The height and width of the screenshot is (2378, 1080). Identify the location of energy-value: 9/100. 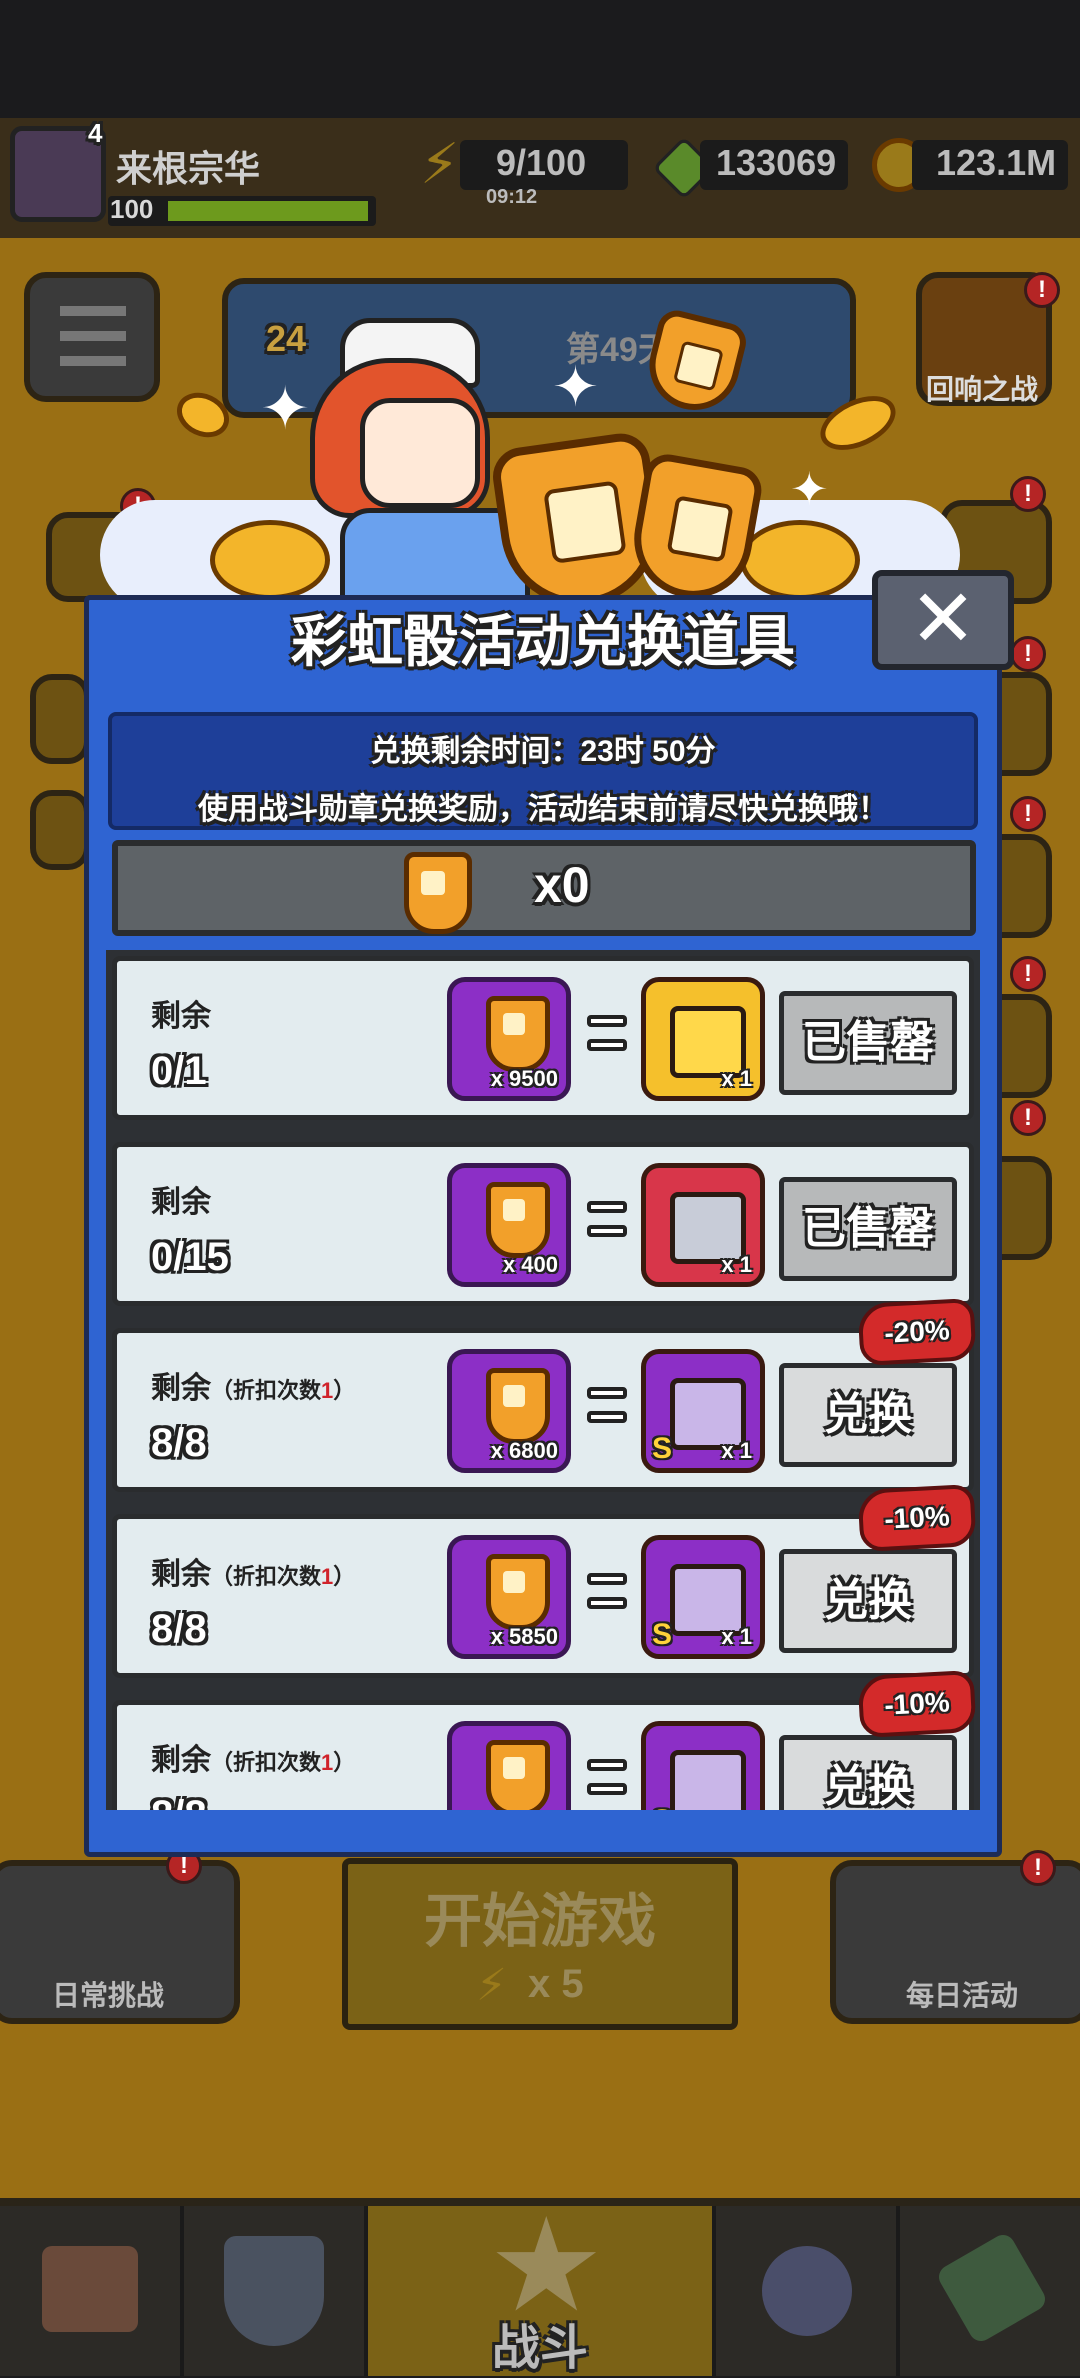
(541, 162).